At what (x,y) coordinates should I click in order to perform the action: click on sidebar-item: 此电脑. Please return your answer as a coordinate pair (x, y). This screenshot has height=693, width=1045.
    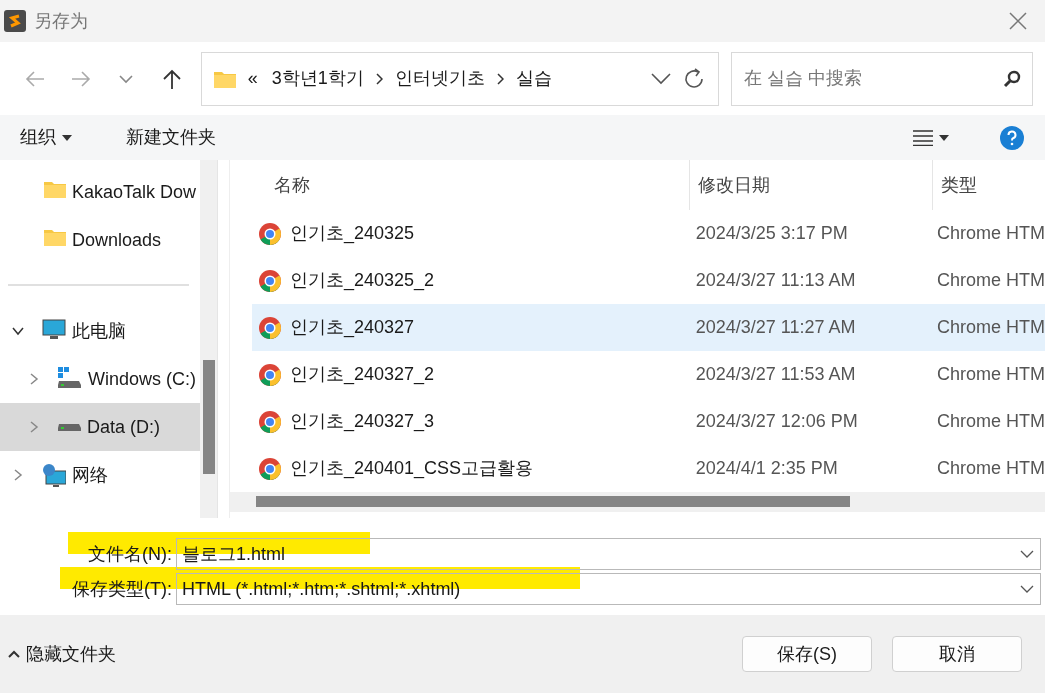
    Looking at the image, I should click on (100, 331).